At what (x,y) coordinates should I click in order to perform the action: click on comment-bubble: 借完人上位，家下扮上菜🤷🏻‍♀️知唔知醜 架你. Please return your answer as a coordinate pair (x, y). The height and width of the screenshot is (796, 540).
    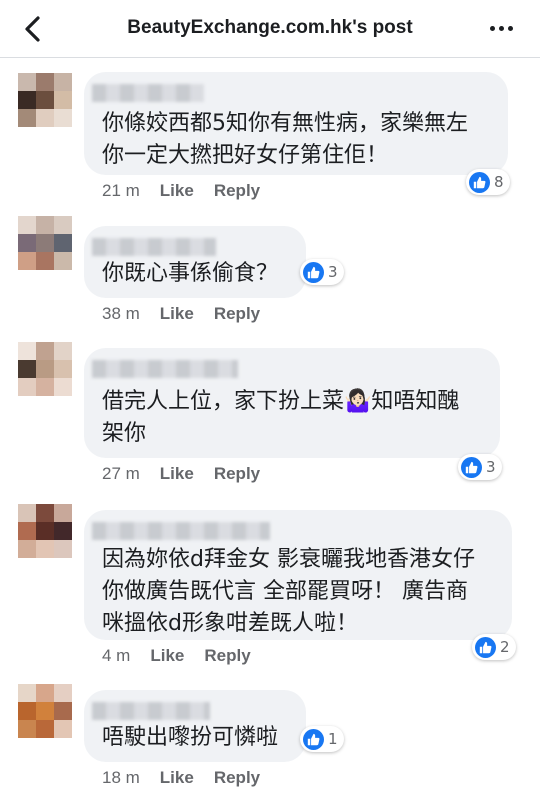
    Looking at the image, I should click on (292, 403).